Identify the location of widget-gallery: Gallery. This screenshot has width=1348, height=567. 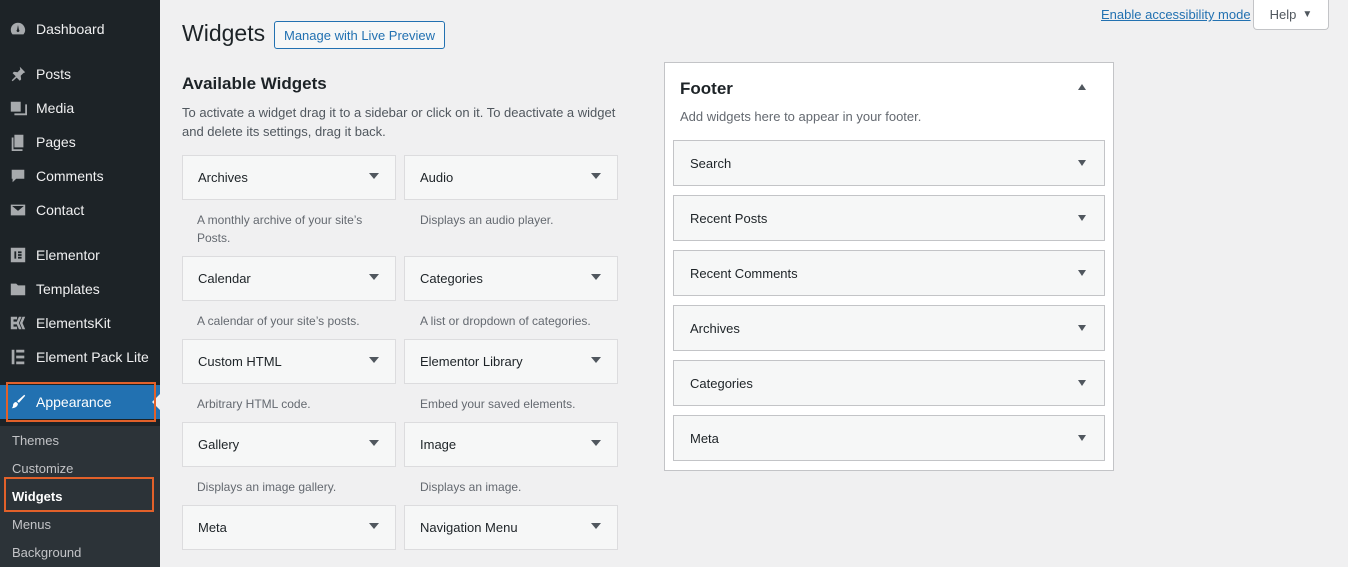
(289, 444).